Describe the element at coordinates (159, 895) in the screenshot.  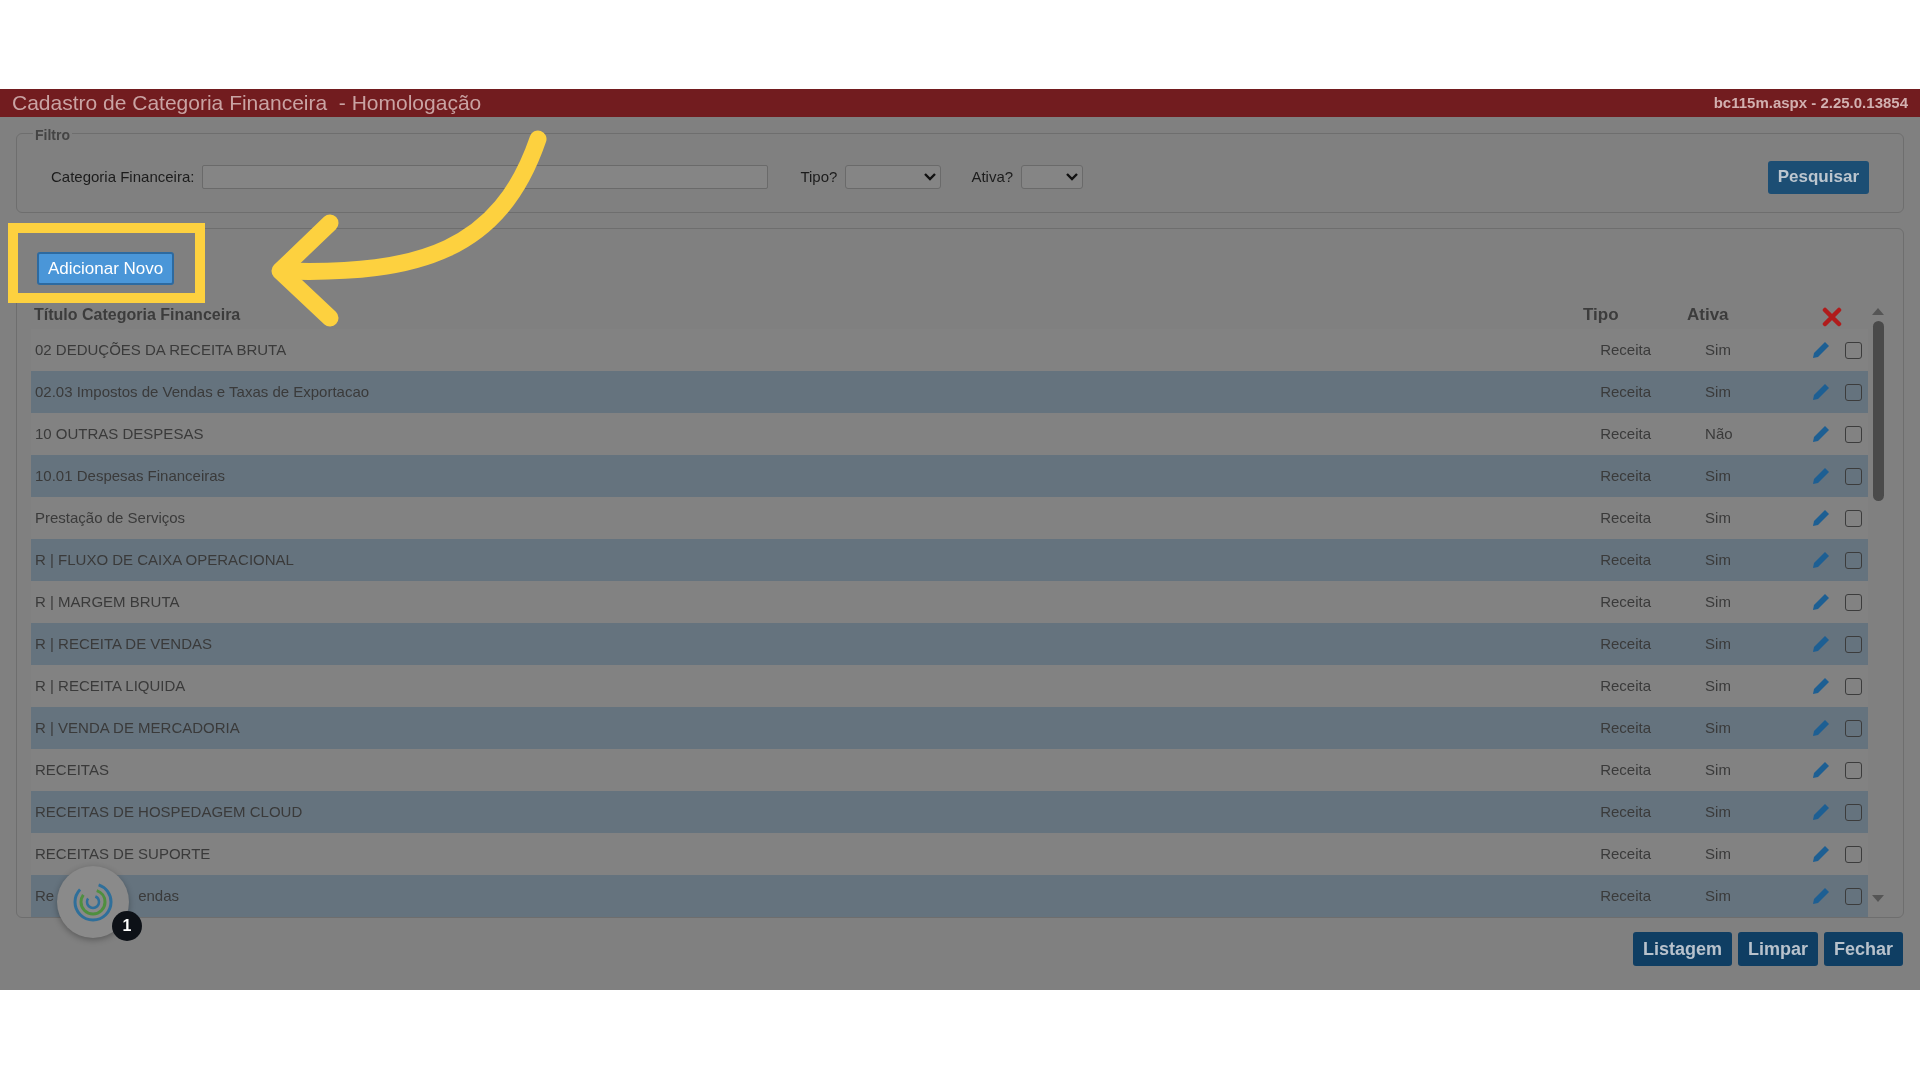
I see `table-cell-text: endas` at that location.